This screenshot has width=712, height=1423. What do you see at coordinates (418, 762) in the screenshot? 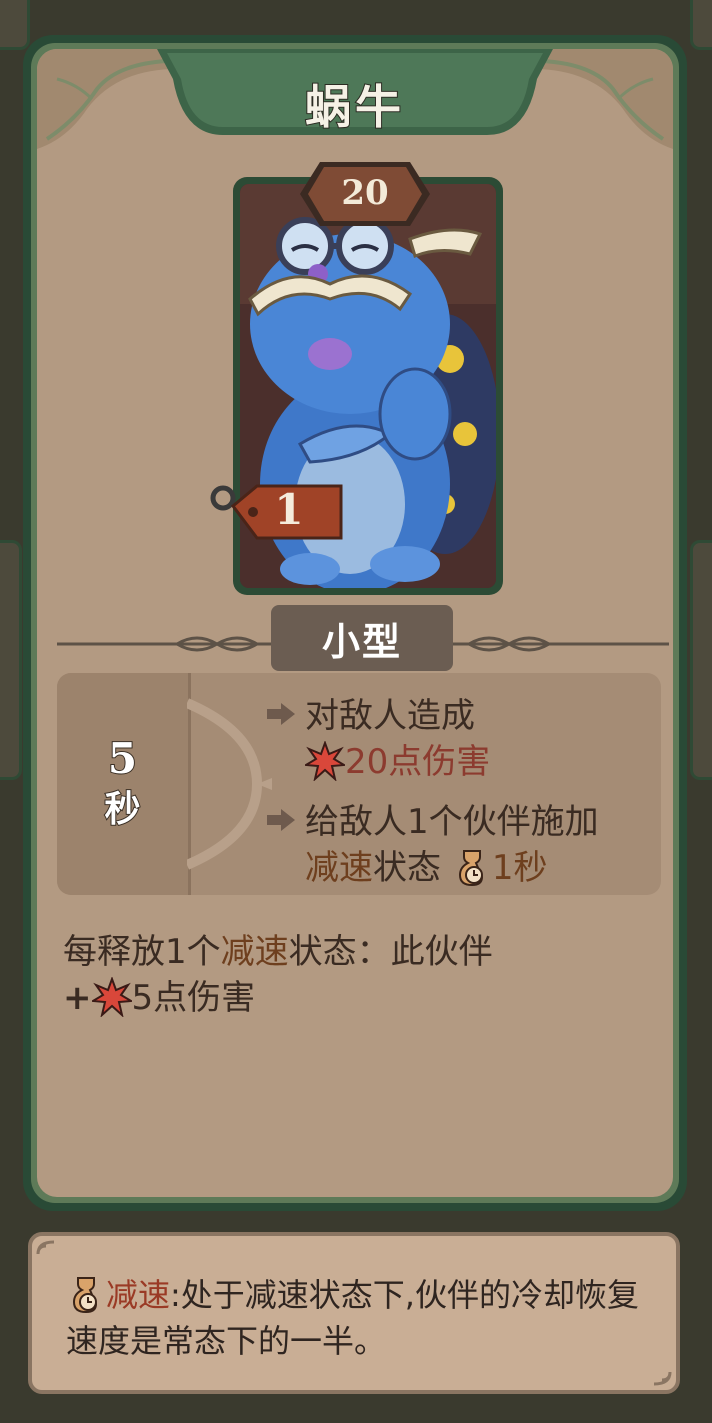
I see `effect-damage: 20点伤害` at bounding box center [418, 762].